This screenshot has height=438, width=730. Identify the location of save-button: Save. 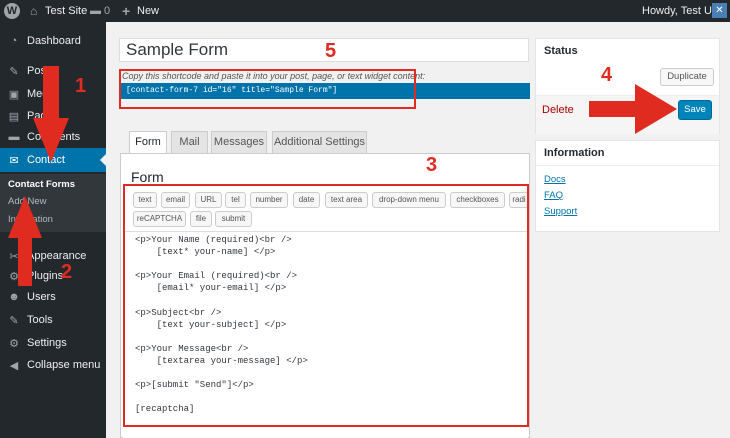
(695, 110).